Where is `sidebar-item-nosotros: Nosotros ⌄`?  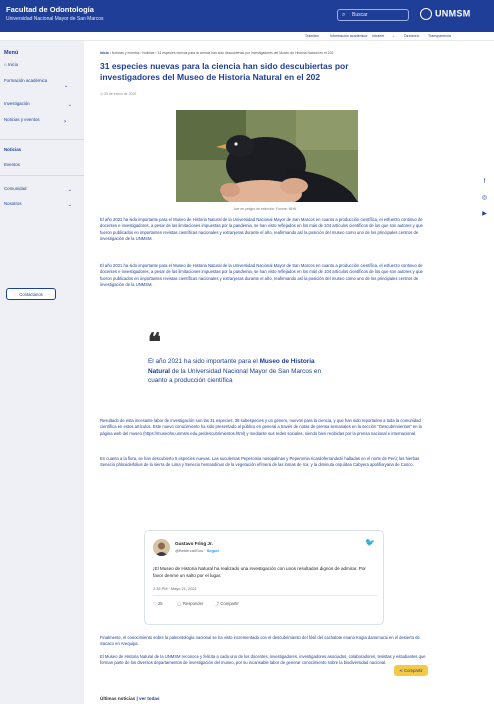 sidebar-item-nosotros: Nosotros ⌄ is located at coordinates (41, 204).